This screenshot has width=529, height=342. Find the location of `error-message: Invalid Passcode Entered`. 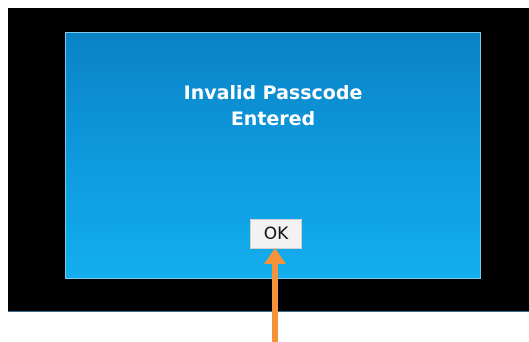

error-message: Invalid Passcode Entered is located at coordinates (273, 106).